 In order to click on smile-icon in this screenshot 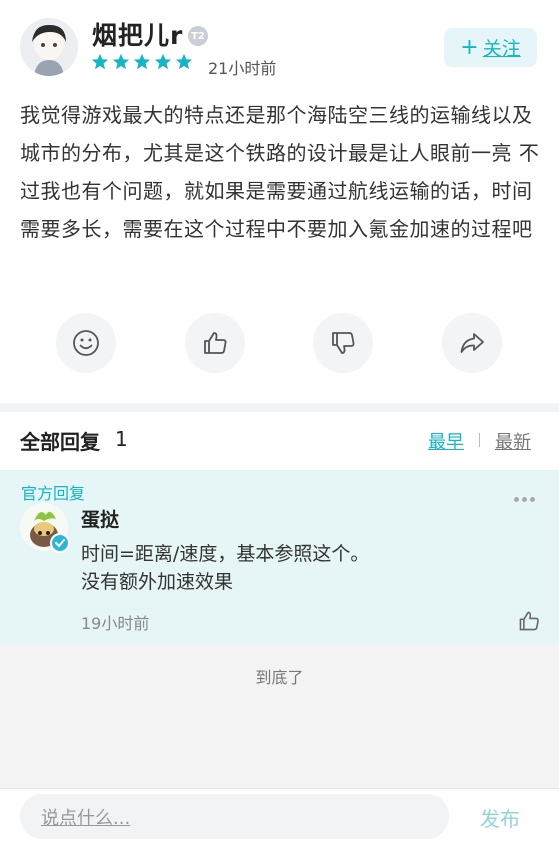, I will do `click(86, 343)`.